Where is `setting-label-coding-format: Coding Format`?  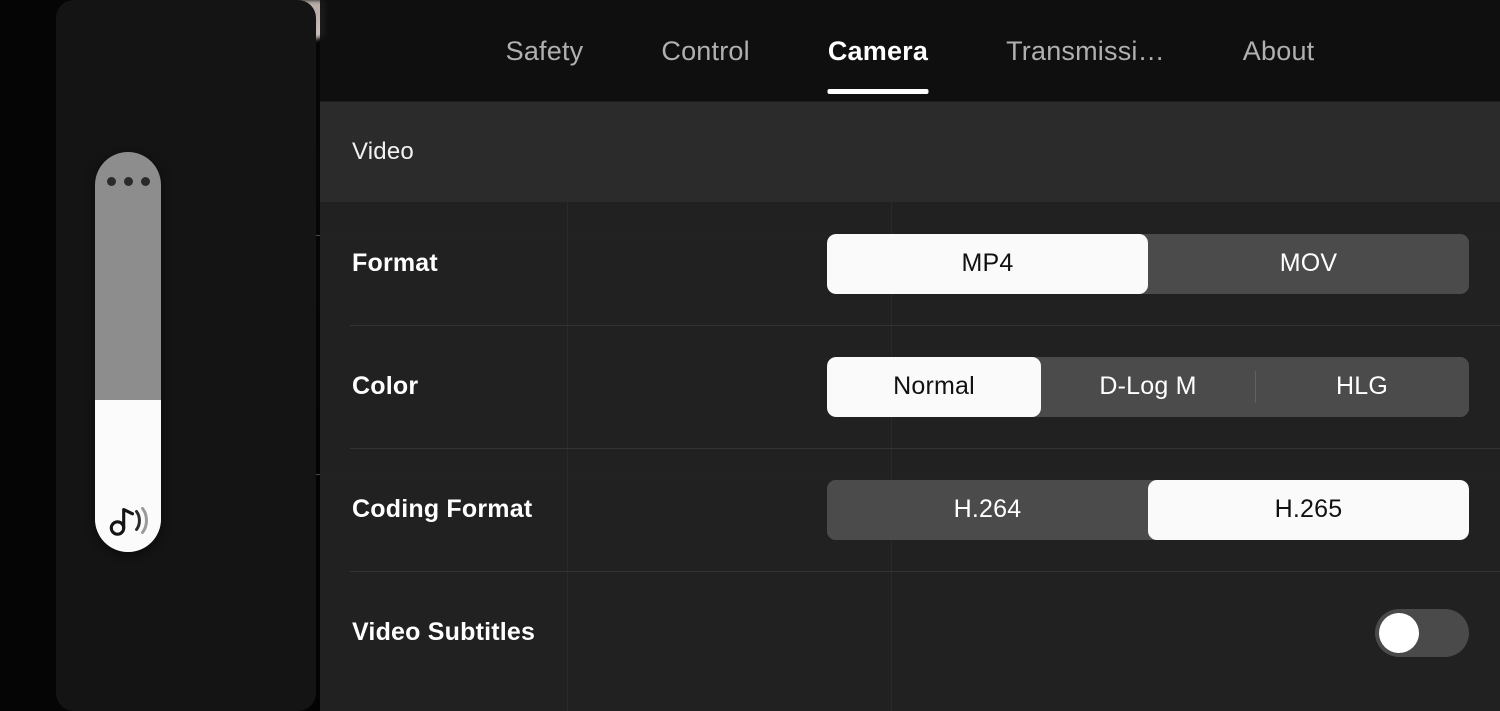
setting-label-coding-format: Coding Format is located at coordinates (442, 509).